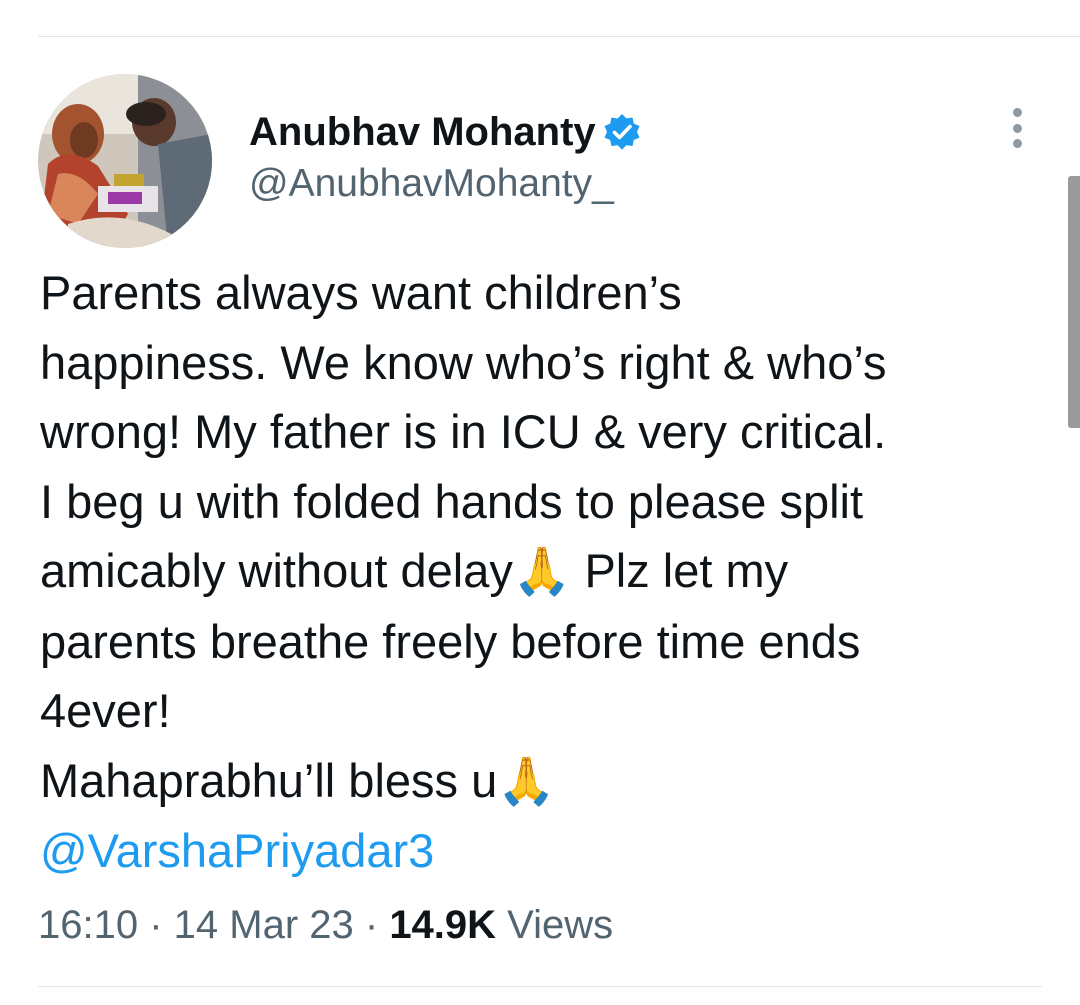 This screenshot has height=1005, width=1080. What do you see at coordinates (555, 925) in the screenshot?
I see `views-label: Views` at bounding box center [555, 925].